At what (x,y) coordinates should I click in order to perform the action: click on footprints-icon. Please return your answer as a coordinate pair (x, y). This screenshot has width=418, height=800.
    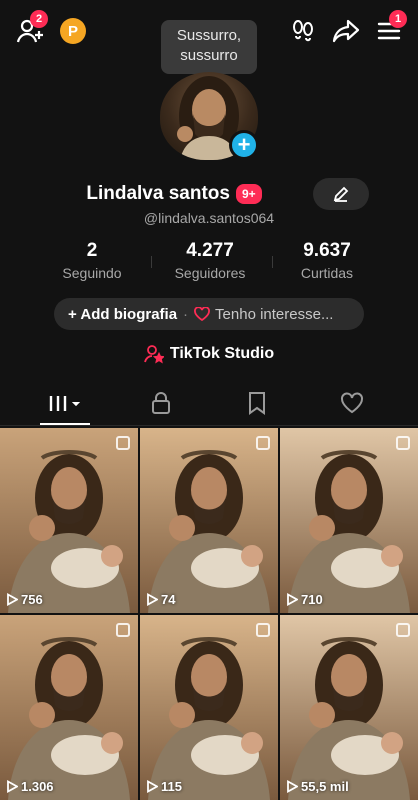
    Looking at the image, I should click on (303, 31).